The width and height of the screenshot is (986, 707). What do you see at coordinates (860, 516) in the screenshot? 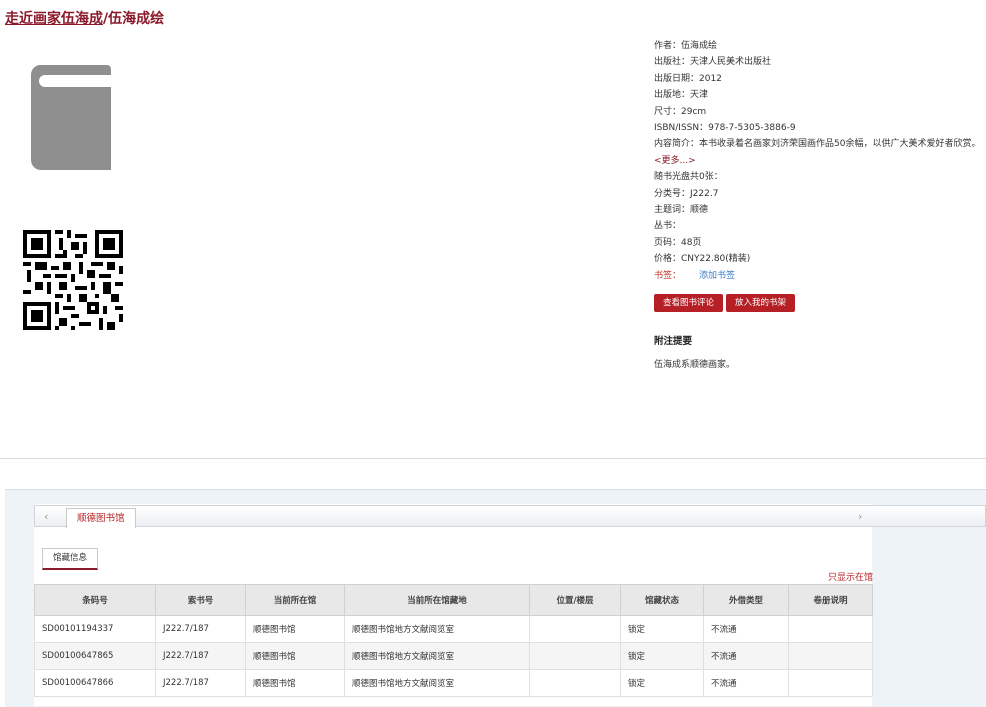
I see `chevron-right-icon: ›` at bounding box center [860, 516].